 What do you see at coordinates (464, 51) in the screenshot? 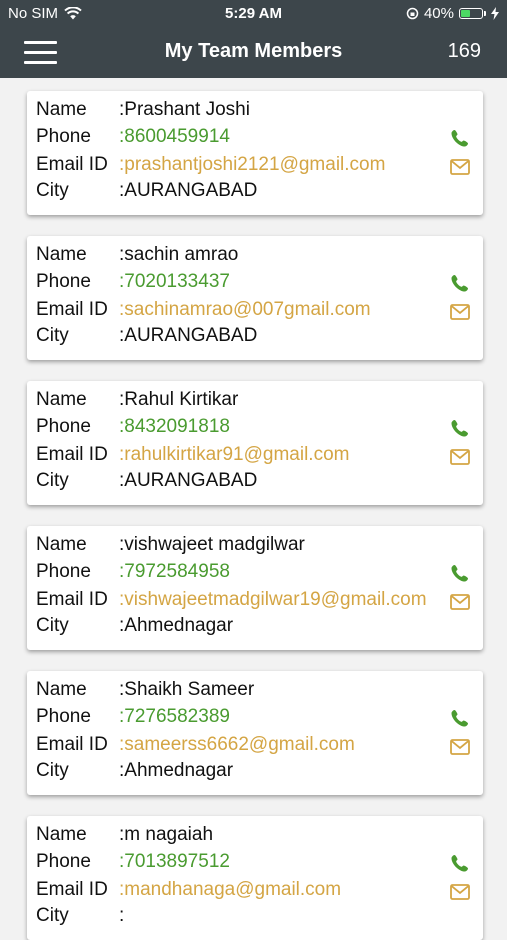
I see `member-count: 169` at bounding box center [464, 51].